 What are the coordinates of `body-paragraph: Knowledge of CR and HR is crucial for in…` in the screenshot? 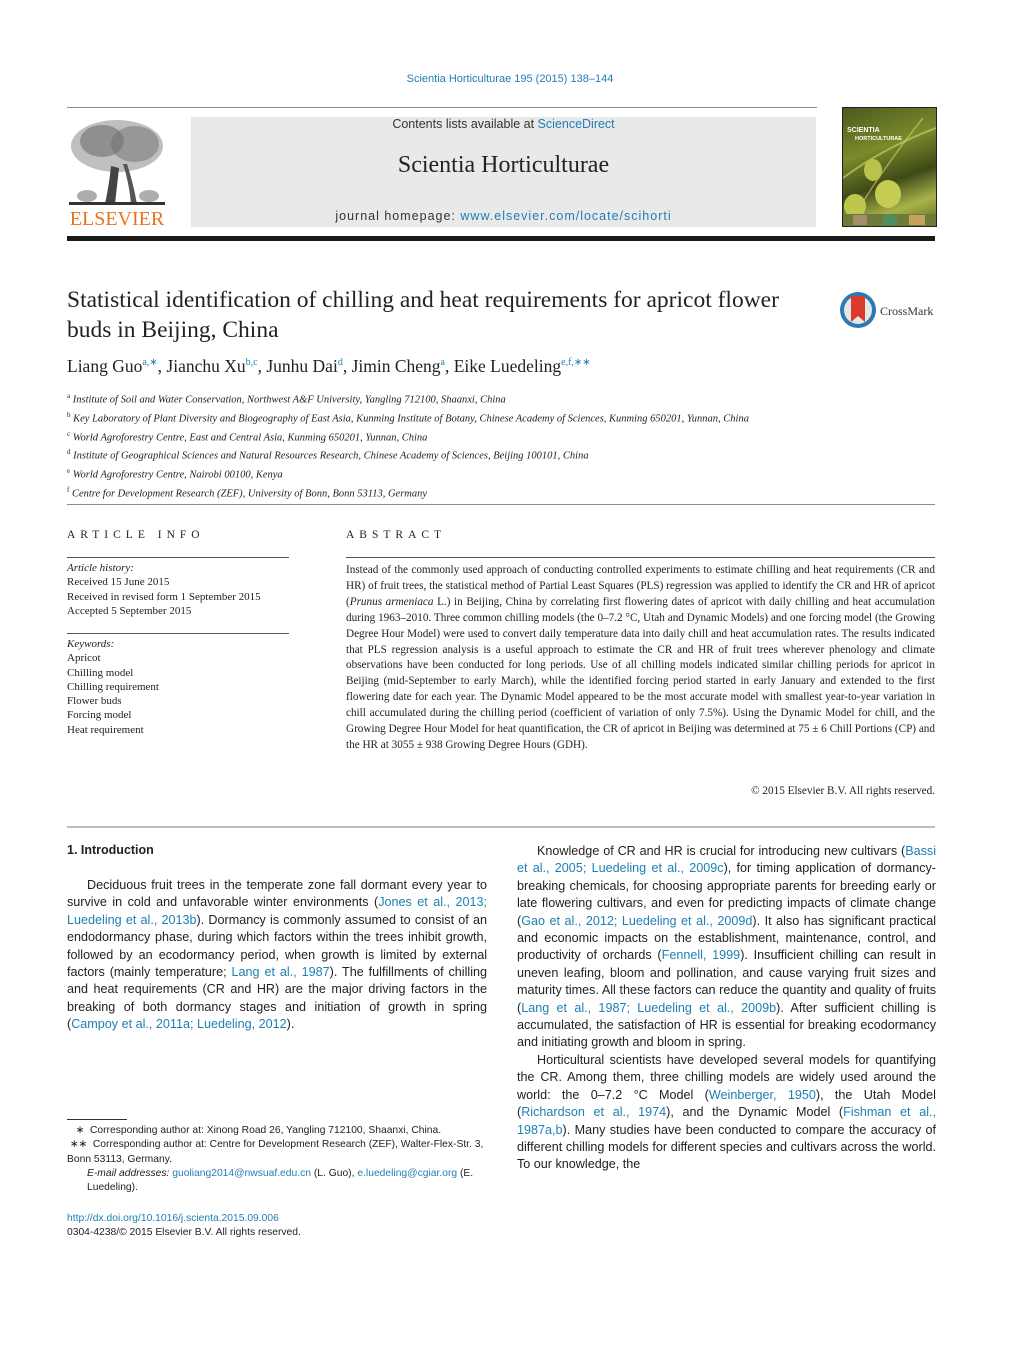 It's located at (726, 947).